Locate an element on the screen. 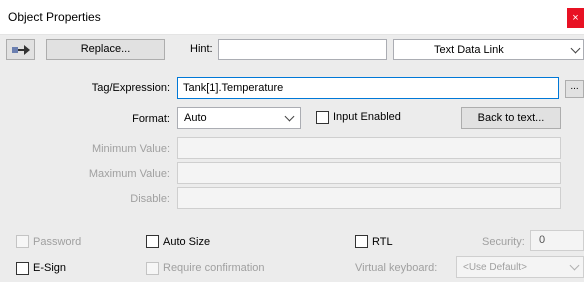  close-icon: × is located at coordinates (575, 18).